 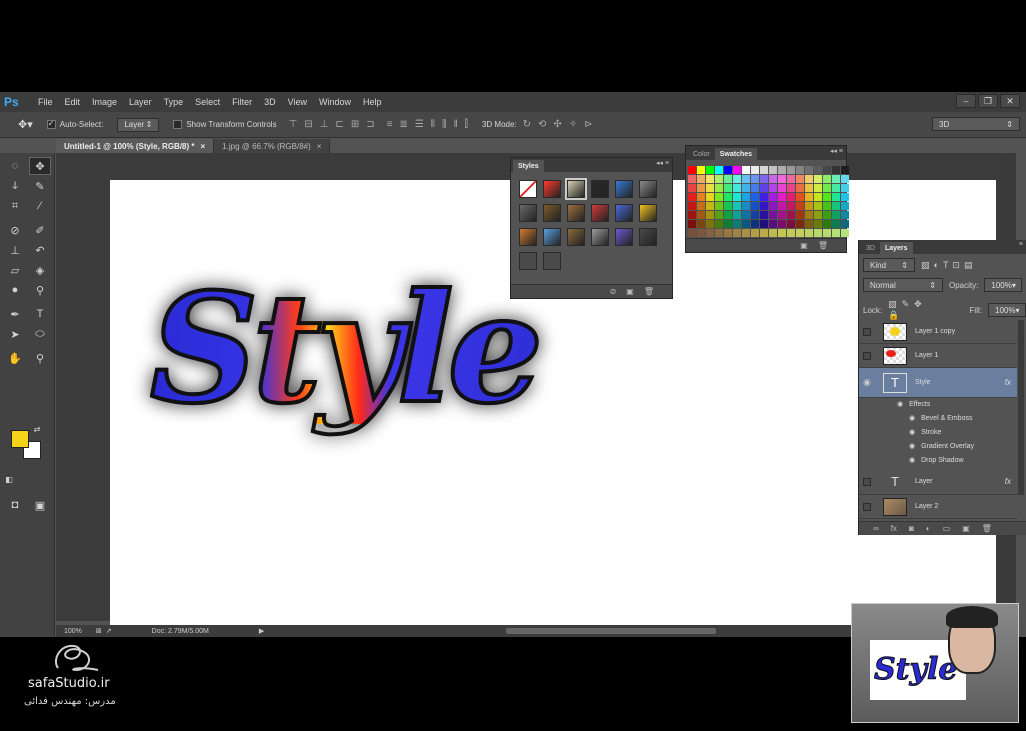 What do you see at coordinates (466, 124) in the screenshot?
I see `auto-align-icon: ⫿` at bounding box center [466, 124].